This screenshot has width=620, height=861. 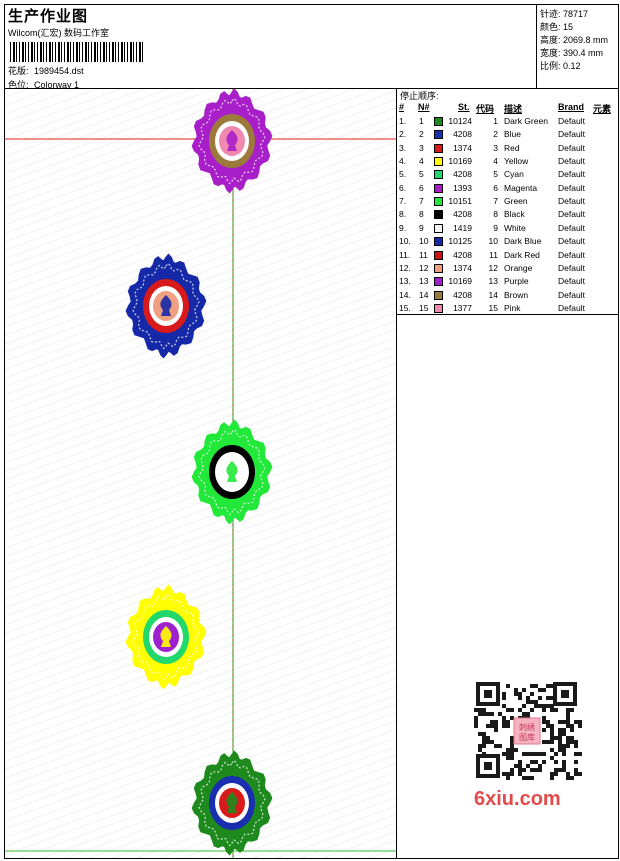 What do you see at coordinates (512, 307) in the screenshot?
I see `row-description: Pink` at bounding box center [512, 307].